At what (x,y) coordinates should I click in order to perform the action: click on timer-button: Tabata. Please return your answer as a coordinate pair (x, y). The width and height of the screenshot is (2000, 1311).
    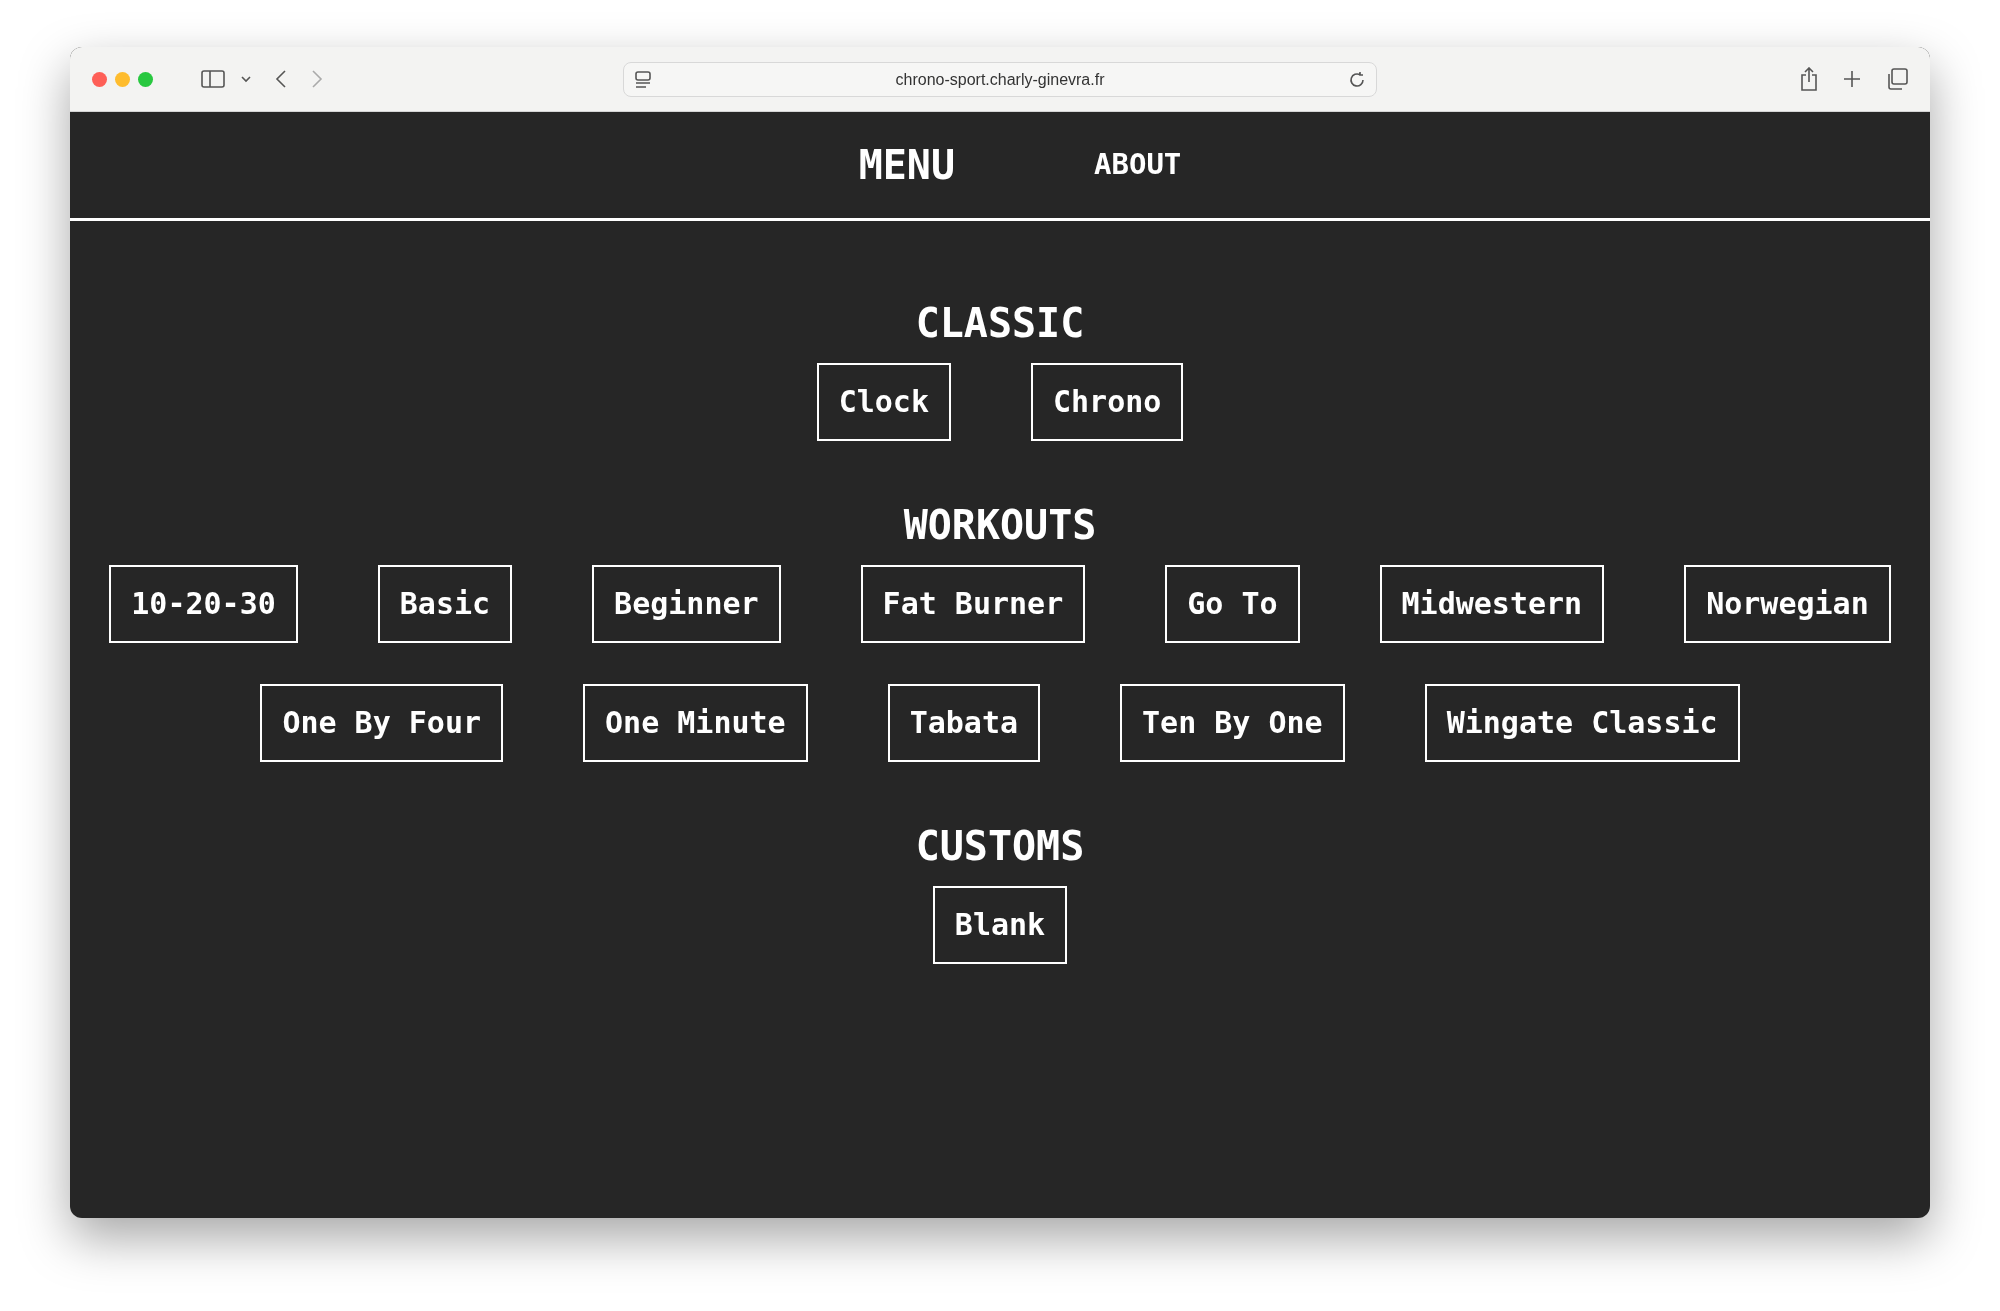
    Looking at the image, I should click on (964, 723).